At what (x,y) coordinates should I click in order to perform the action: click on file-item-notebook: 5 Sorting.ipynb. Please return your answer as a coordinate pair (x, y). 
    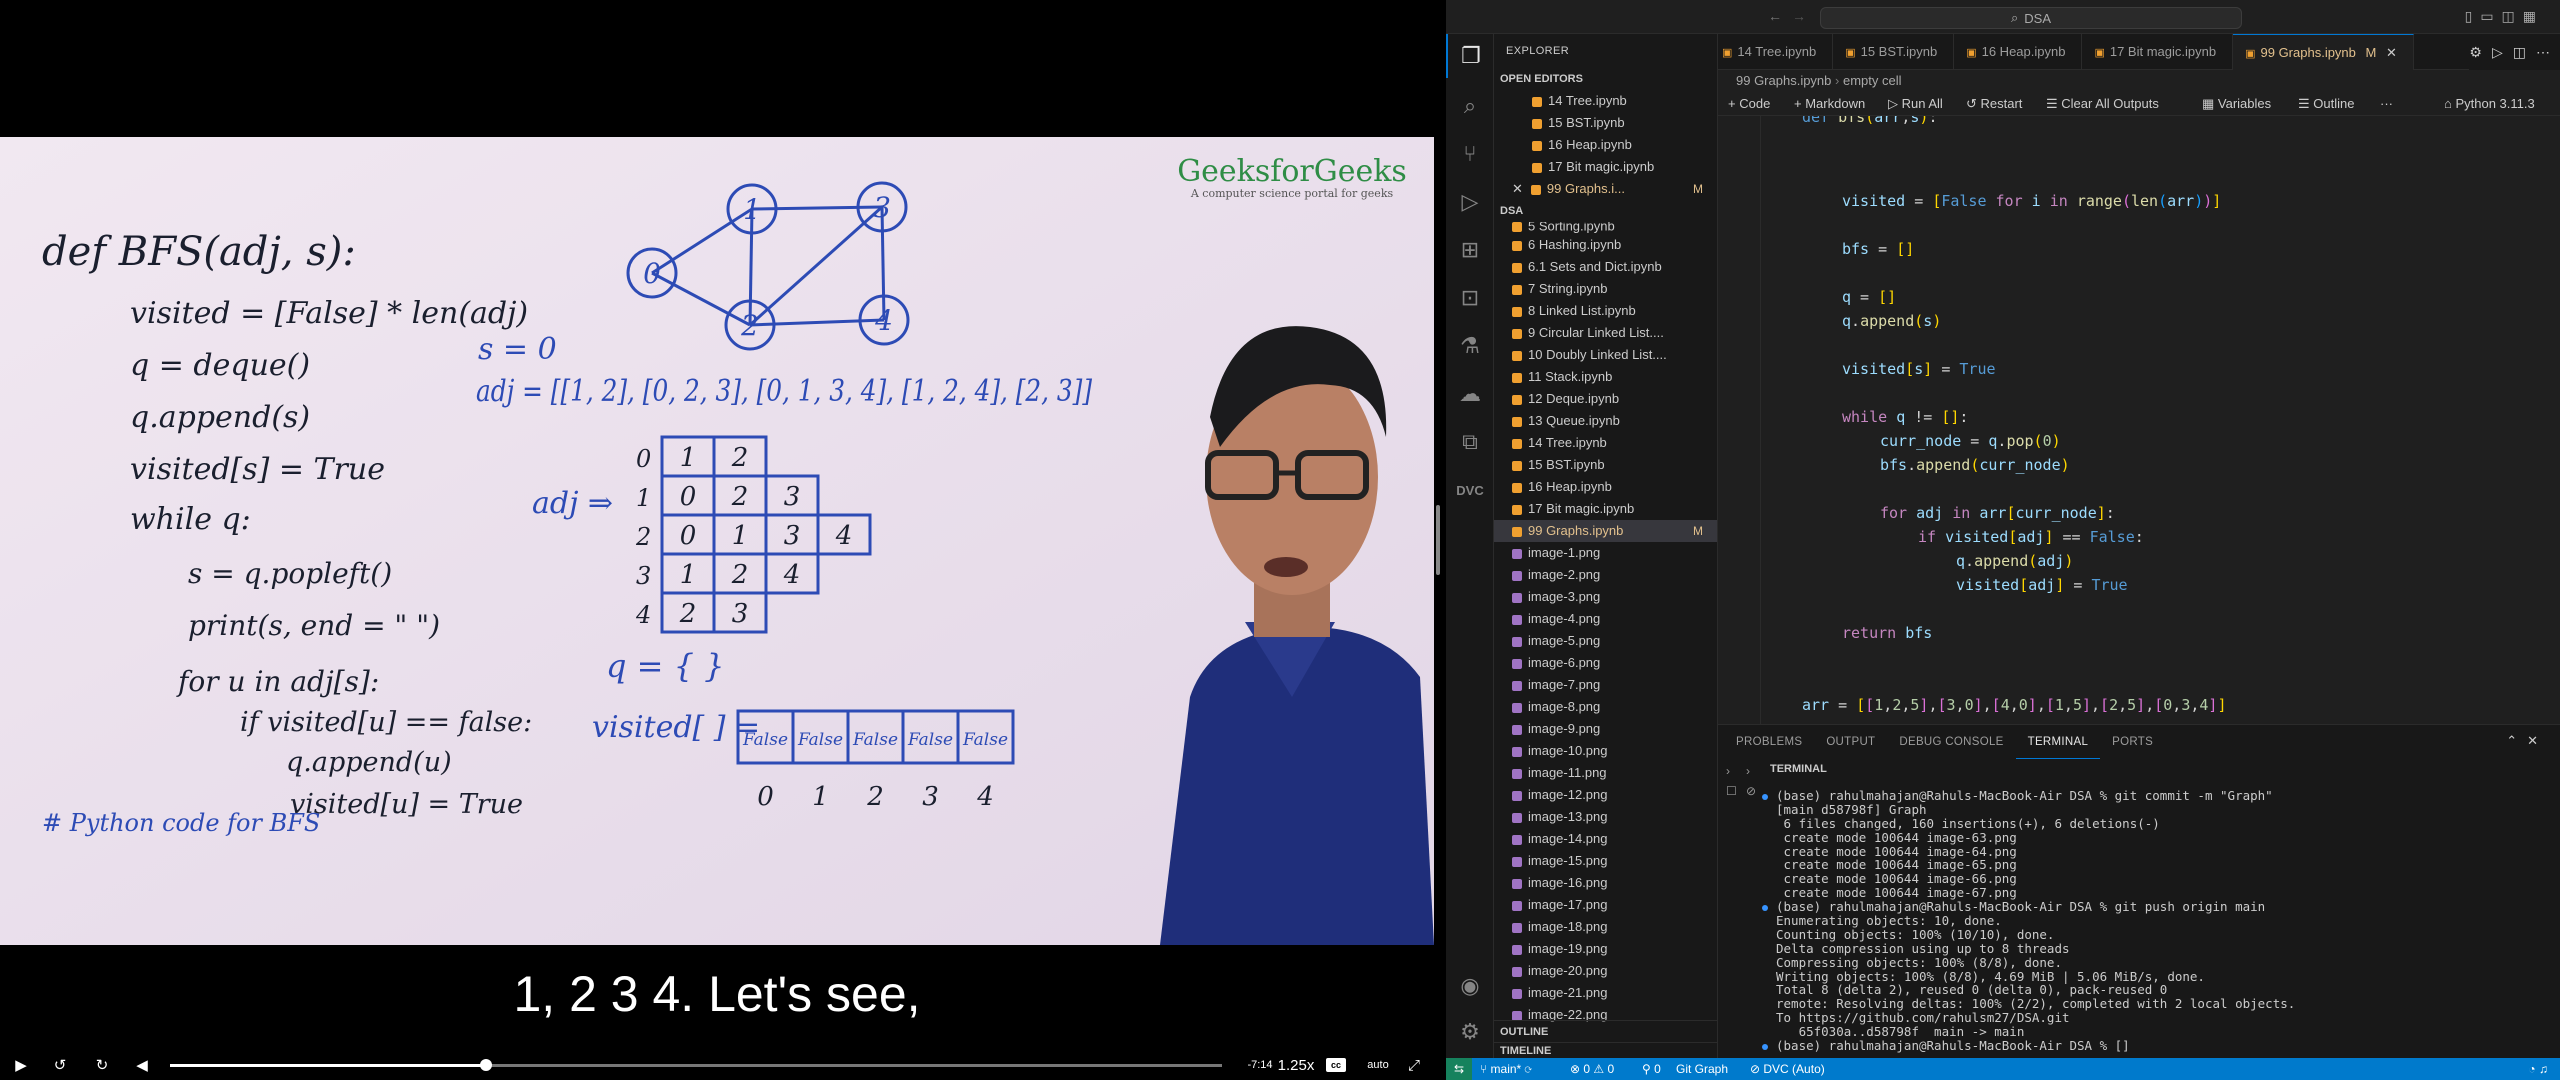
    Looking at the image, I should click on (1605, 228).